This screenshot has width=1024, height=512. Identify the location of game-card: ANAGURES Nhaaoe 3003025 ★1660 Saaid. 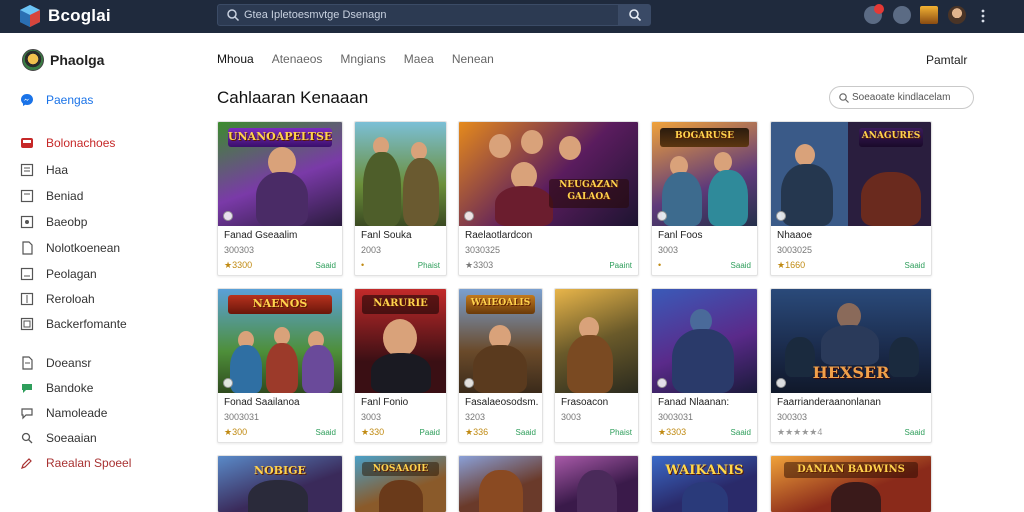
(851, 198).